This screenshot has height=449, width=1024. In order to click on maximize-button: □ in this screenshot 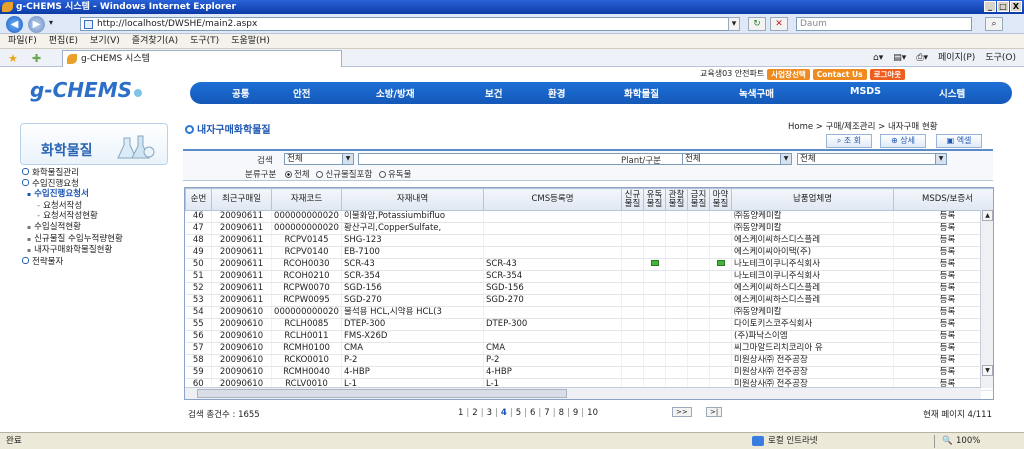, I will do `click(1003, 6)`.